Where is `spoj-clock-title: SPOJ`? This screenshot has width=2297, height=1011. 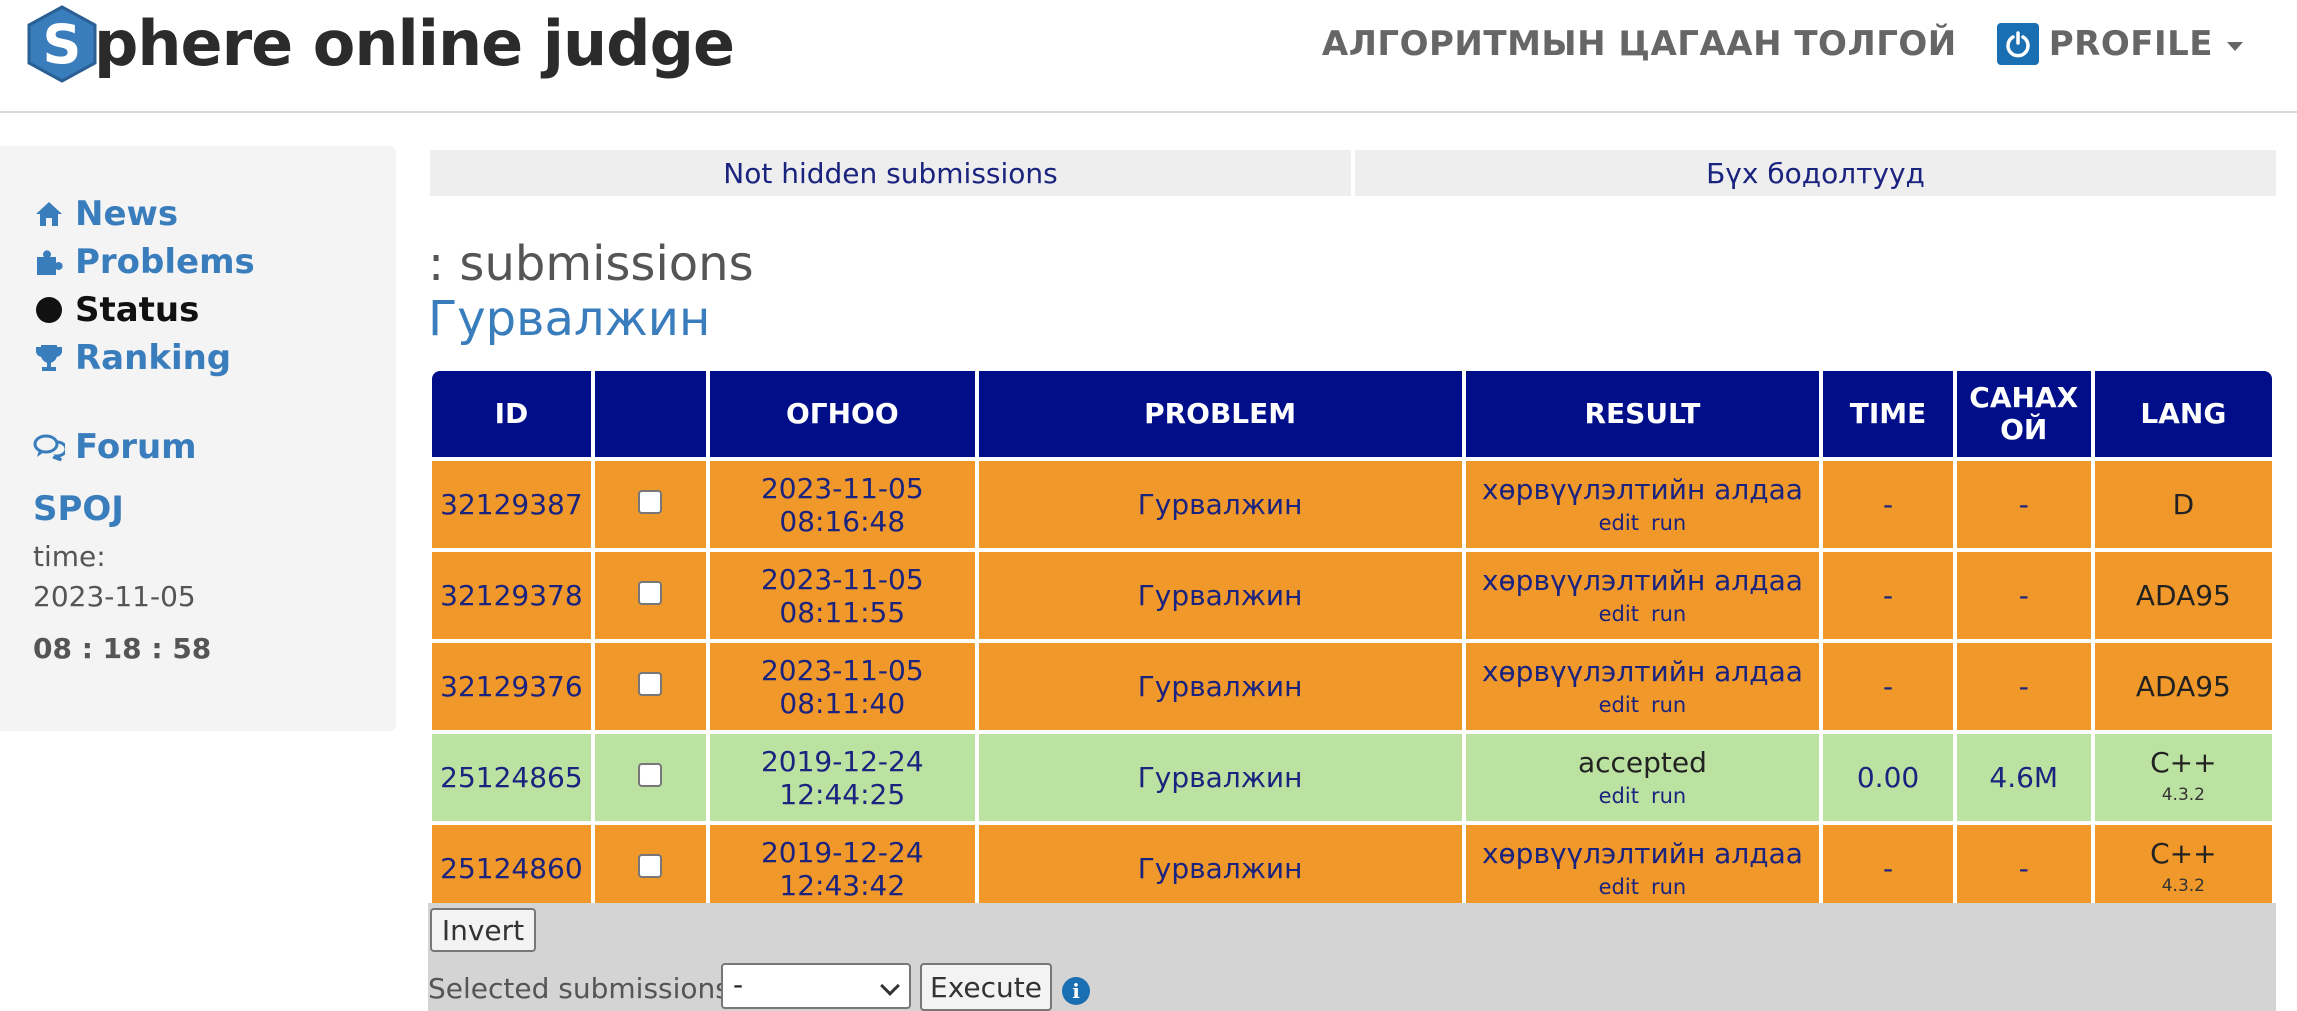
spoj-clock-title: SPOJ is located at coordinates (78, 509).